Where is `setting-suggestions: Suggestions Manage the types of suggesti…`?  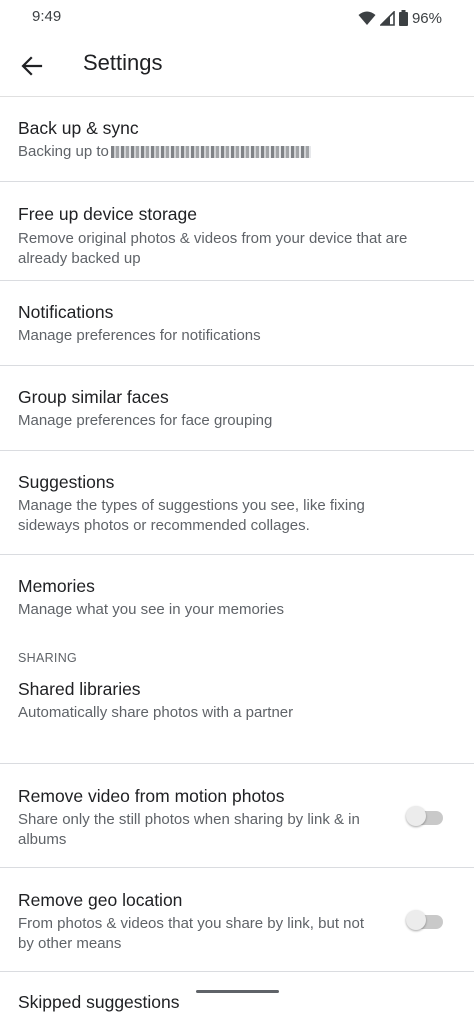 setting-suggestions: Suggestions Manage the types of suggesti… is located at coordinates (237, 503).